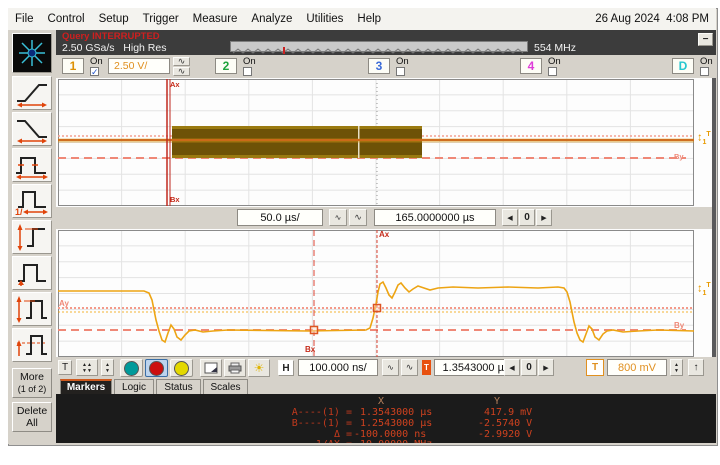 This screenshot has height=465, width=720. I want to click on marker-ax-label-top: Ax, so click(175, 84).